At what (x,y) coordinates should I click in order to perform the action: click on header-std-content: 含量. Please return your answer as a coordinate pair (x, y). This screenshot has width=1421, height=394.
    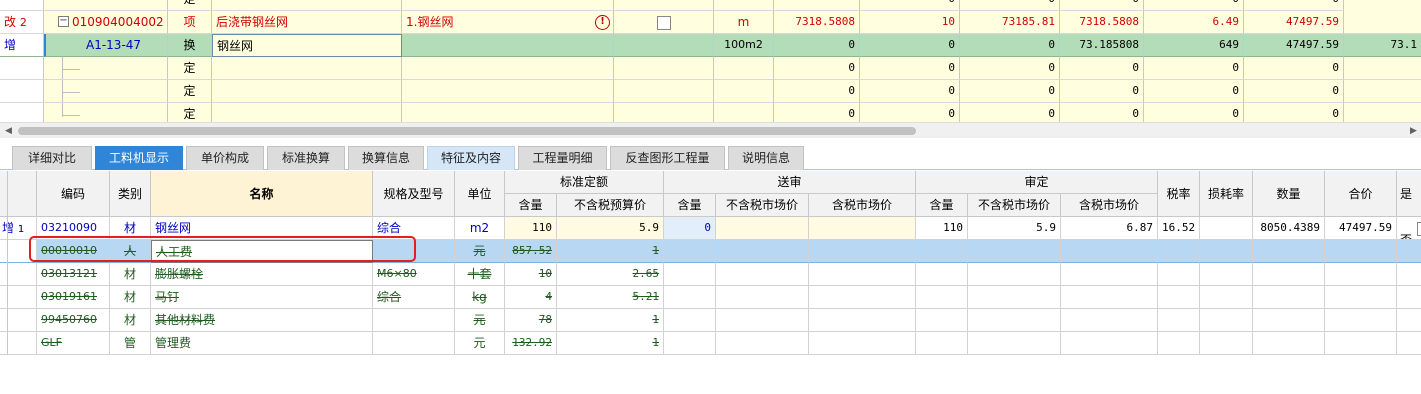
    Looking at the image, I should click on (531, 205).